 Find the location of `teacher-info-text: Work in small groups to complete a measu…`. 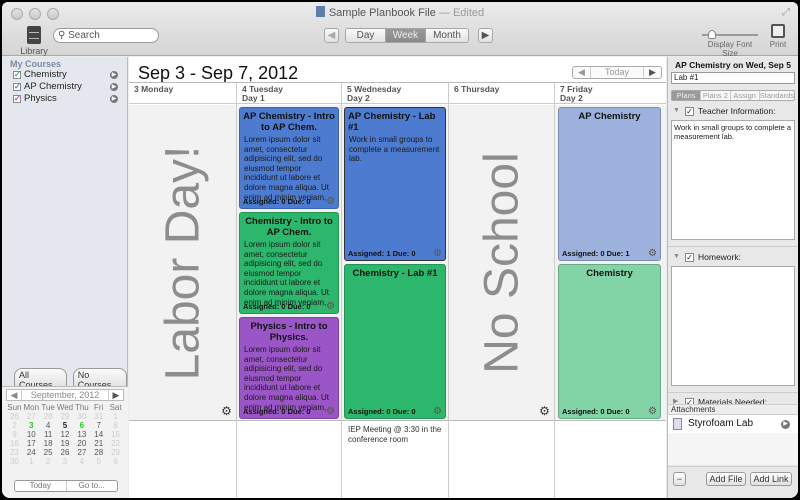

teacher-info-text: Work in small groups to complete a measu… is located at coordinates (733, 180).